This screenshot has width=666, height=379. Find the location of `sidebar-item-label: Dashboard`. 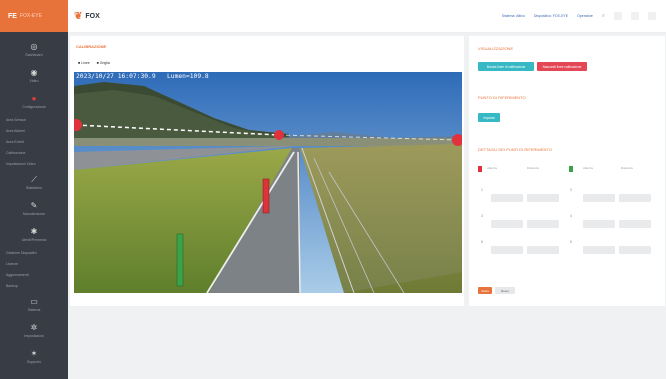

sidebar-item-label: Dashboard is located at coordinates (34, 54).